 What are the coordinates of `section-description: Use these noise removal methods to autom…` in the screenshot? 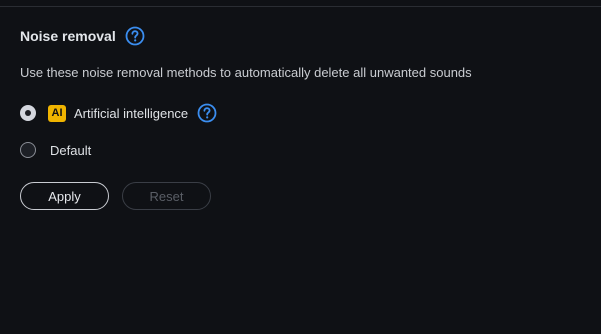 It's located at (246, 72).